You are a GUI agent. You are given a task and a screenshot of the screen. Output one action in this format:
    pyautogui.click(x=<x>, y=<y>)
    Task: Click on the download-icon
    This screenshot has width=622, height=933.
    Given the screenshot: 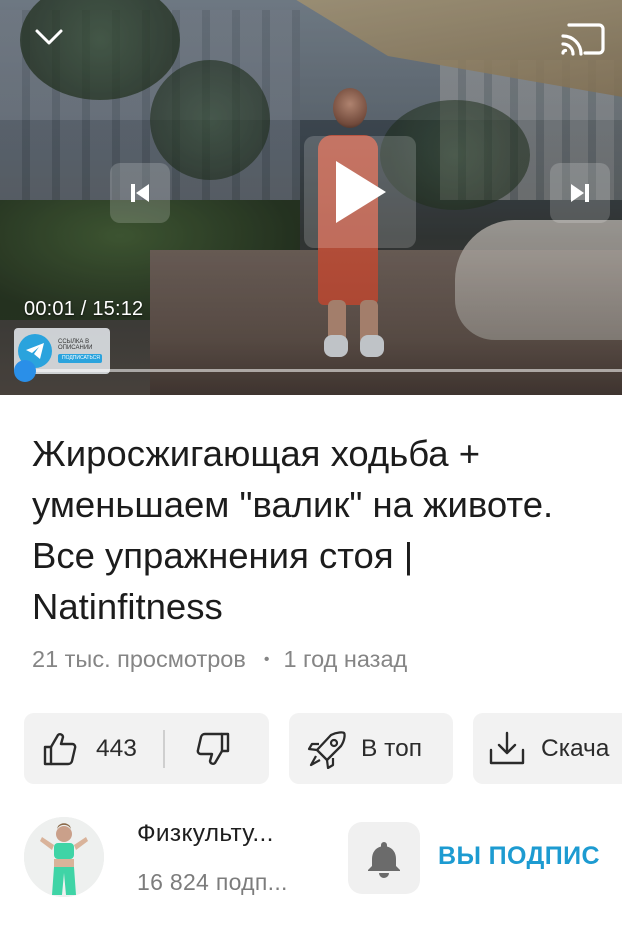 What is the action you would take?
    pyautogui.click(x=507, y=747)
    